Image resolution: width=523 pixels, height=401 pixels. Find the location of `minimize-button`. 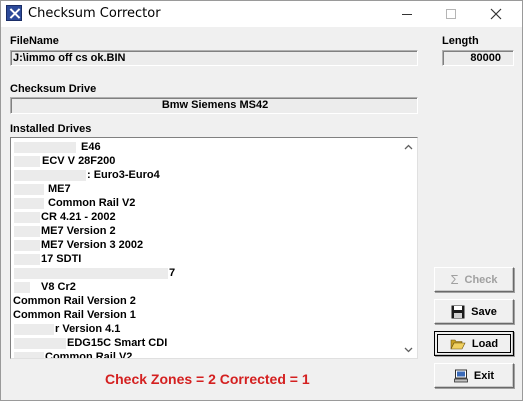

minimize-button is located at coordinates (407, 14).